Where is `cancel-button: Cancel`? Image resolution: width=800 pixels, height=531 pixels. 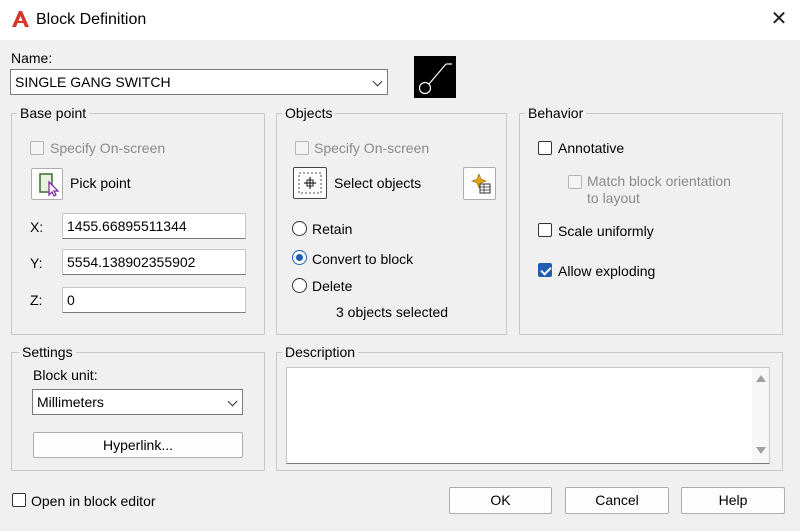
cancel-button: Cancel is located at coordinates (617, 500).